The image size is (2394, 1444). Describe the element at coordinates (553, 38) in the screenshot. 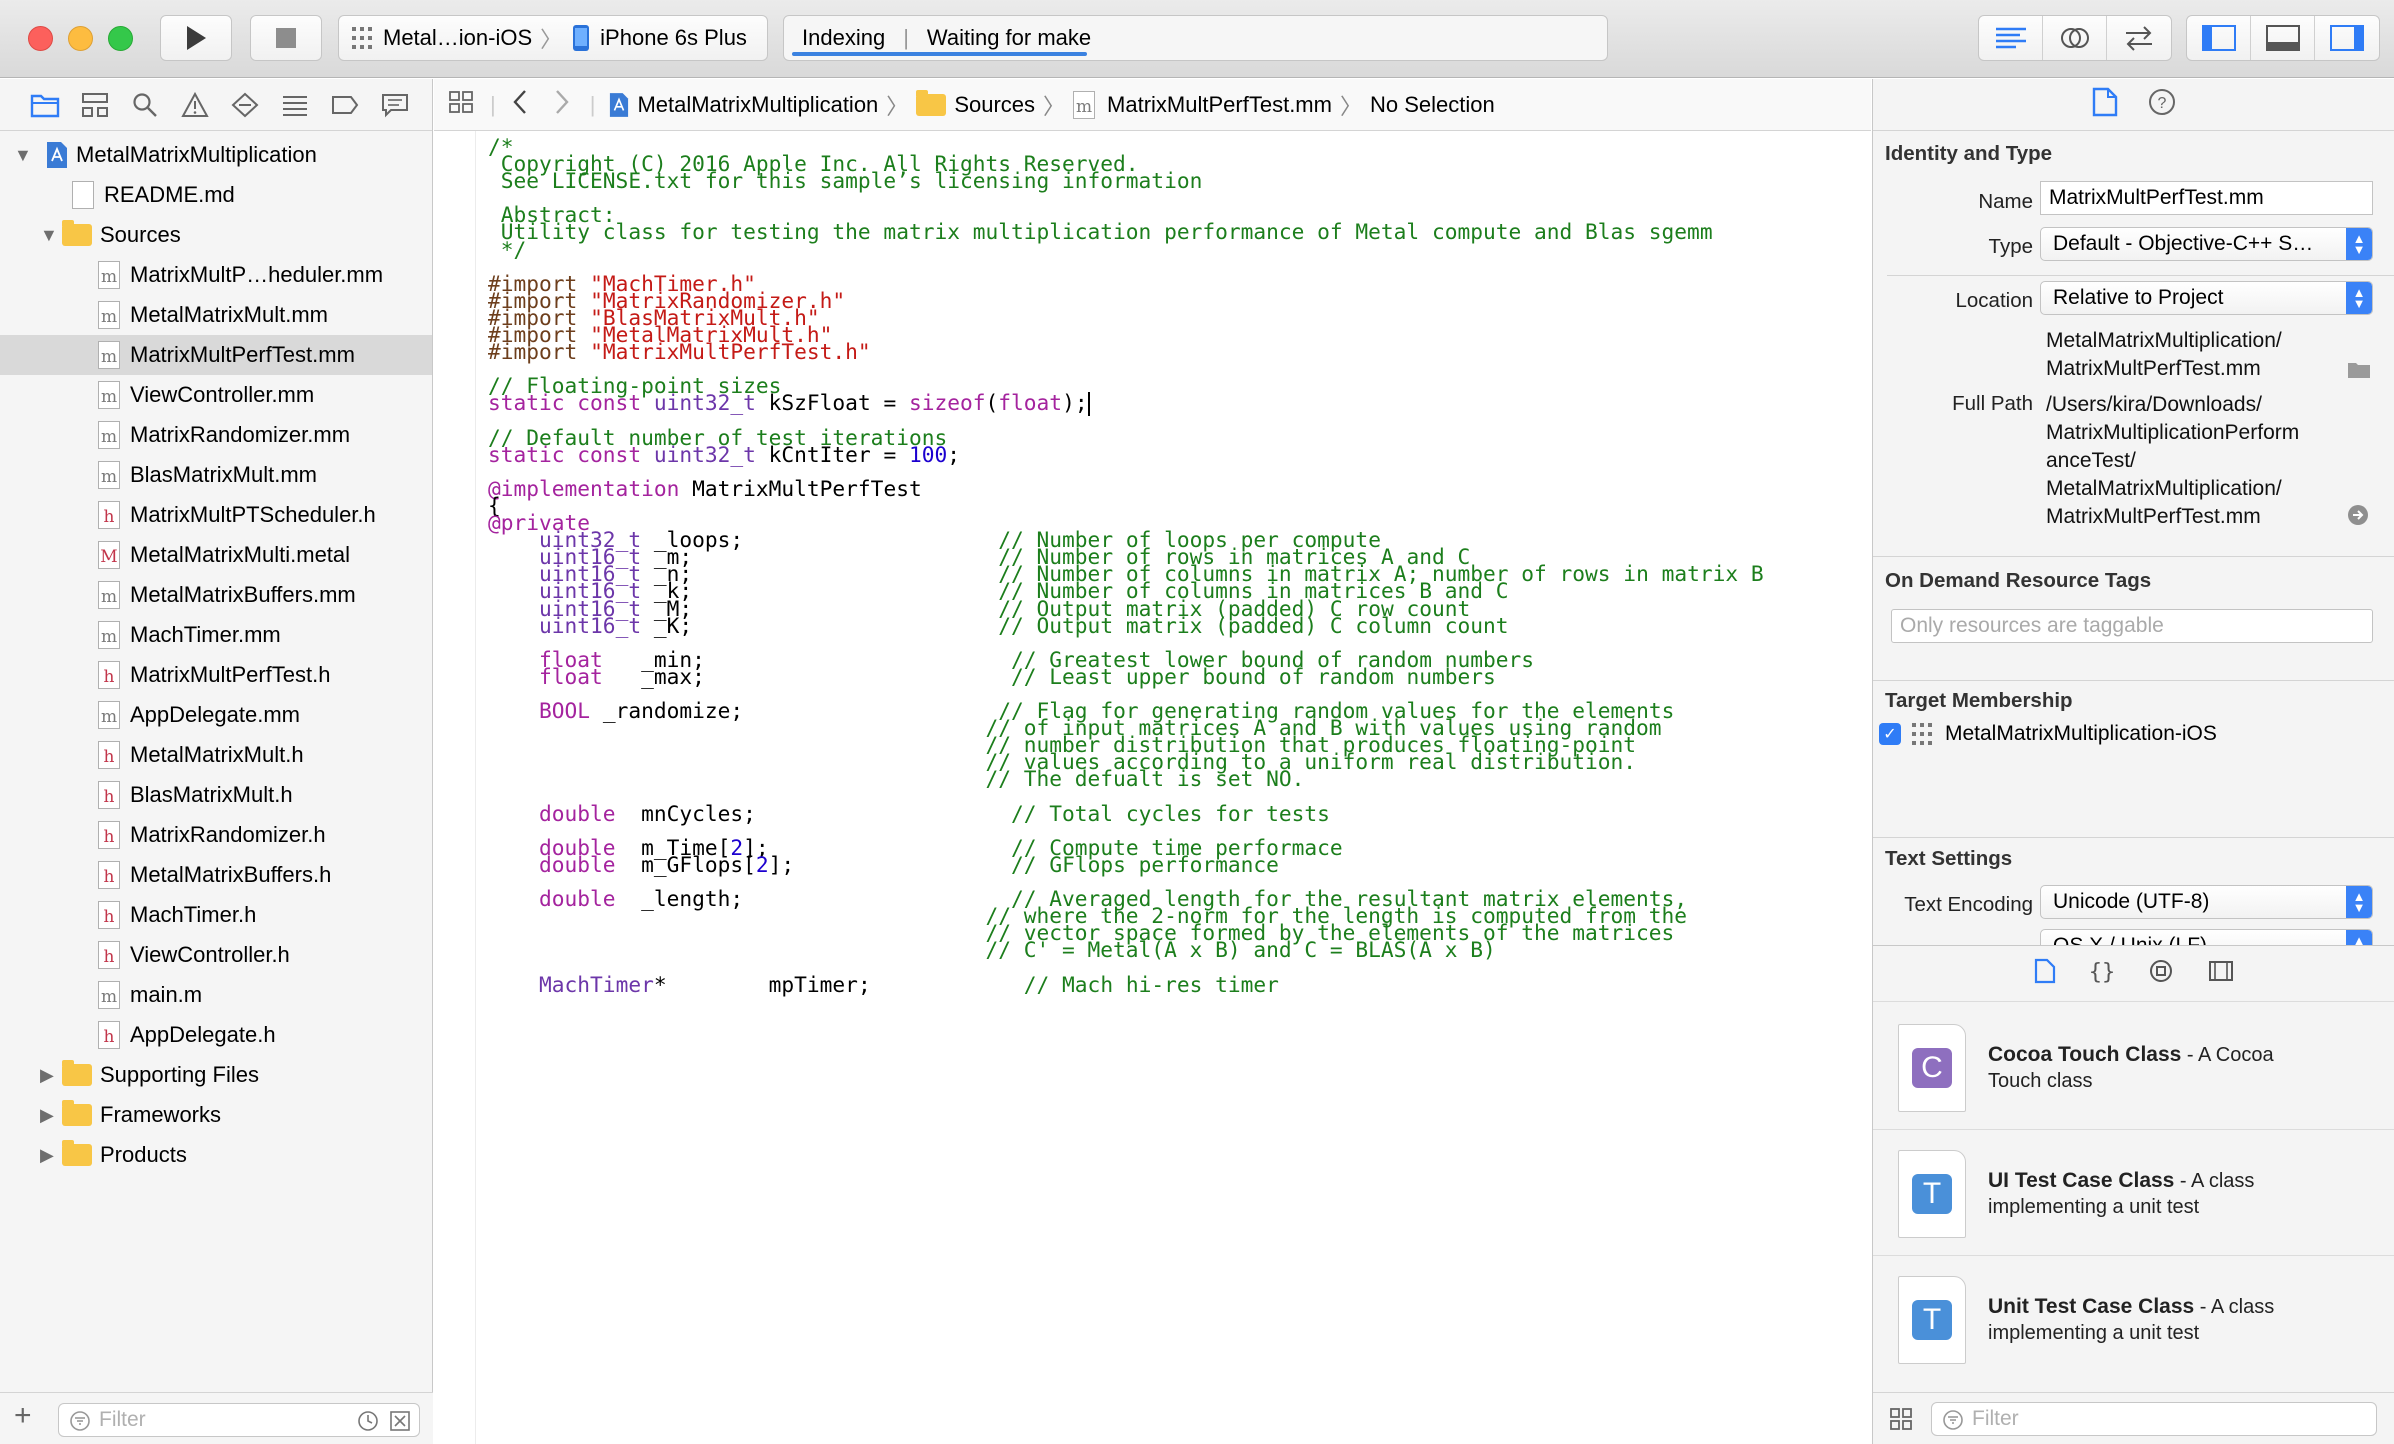

I see `scheme-selector: Metal…ion-iOS 〉 iPhone 6s Plus` at that location.